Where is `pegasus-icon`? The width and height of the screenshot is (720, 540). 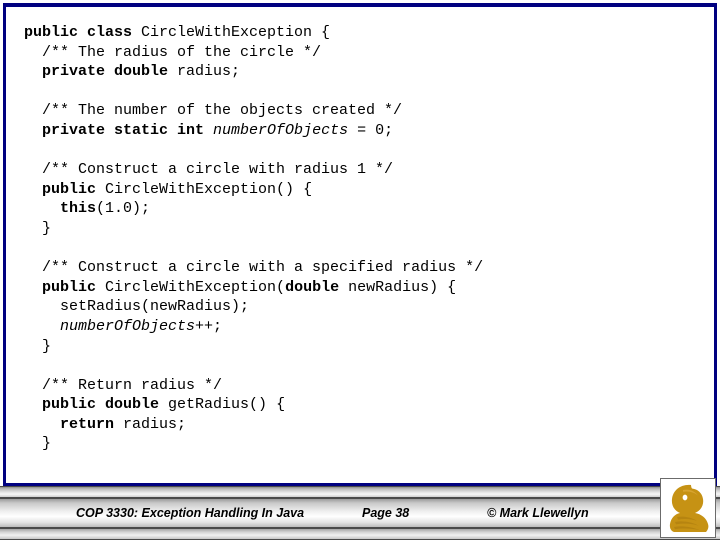
pegasus-icon is located at coordinates (688, 508).